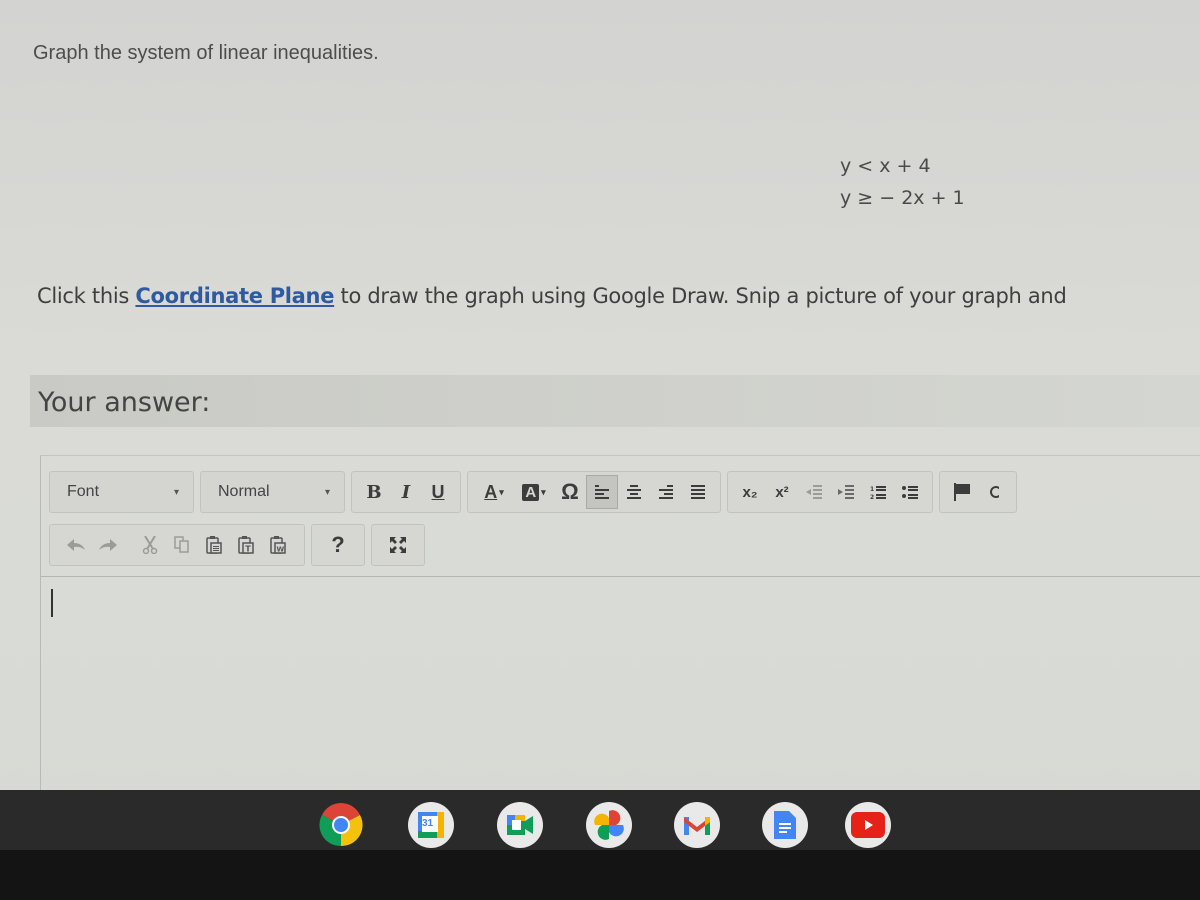 This screenshot has height=900, width=1200. Describe the element at coordinates (206, 53) in the screenshot. I see `question-title: Graph the system of linear inequalities.` at that location.